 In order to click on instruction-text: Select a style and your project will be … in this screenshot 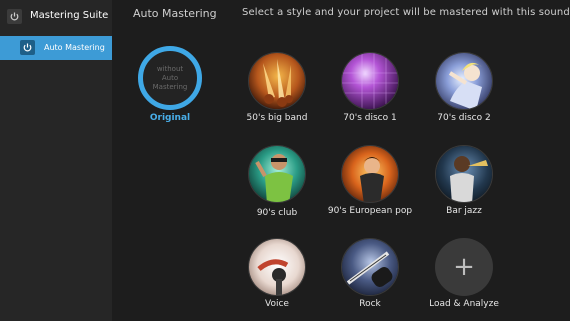, I will do `click(406, 12)`.